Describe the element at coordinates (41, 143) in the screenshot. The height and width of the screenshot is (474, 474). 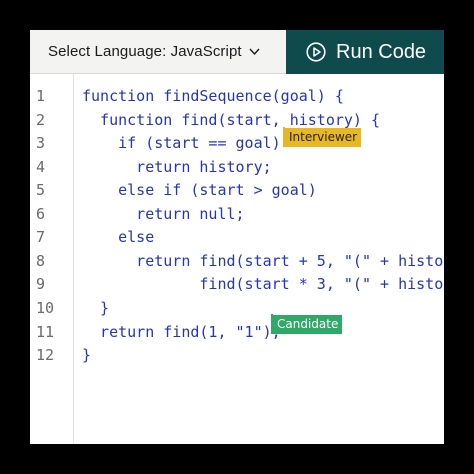
I see `line-number: 3` at that location.